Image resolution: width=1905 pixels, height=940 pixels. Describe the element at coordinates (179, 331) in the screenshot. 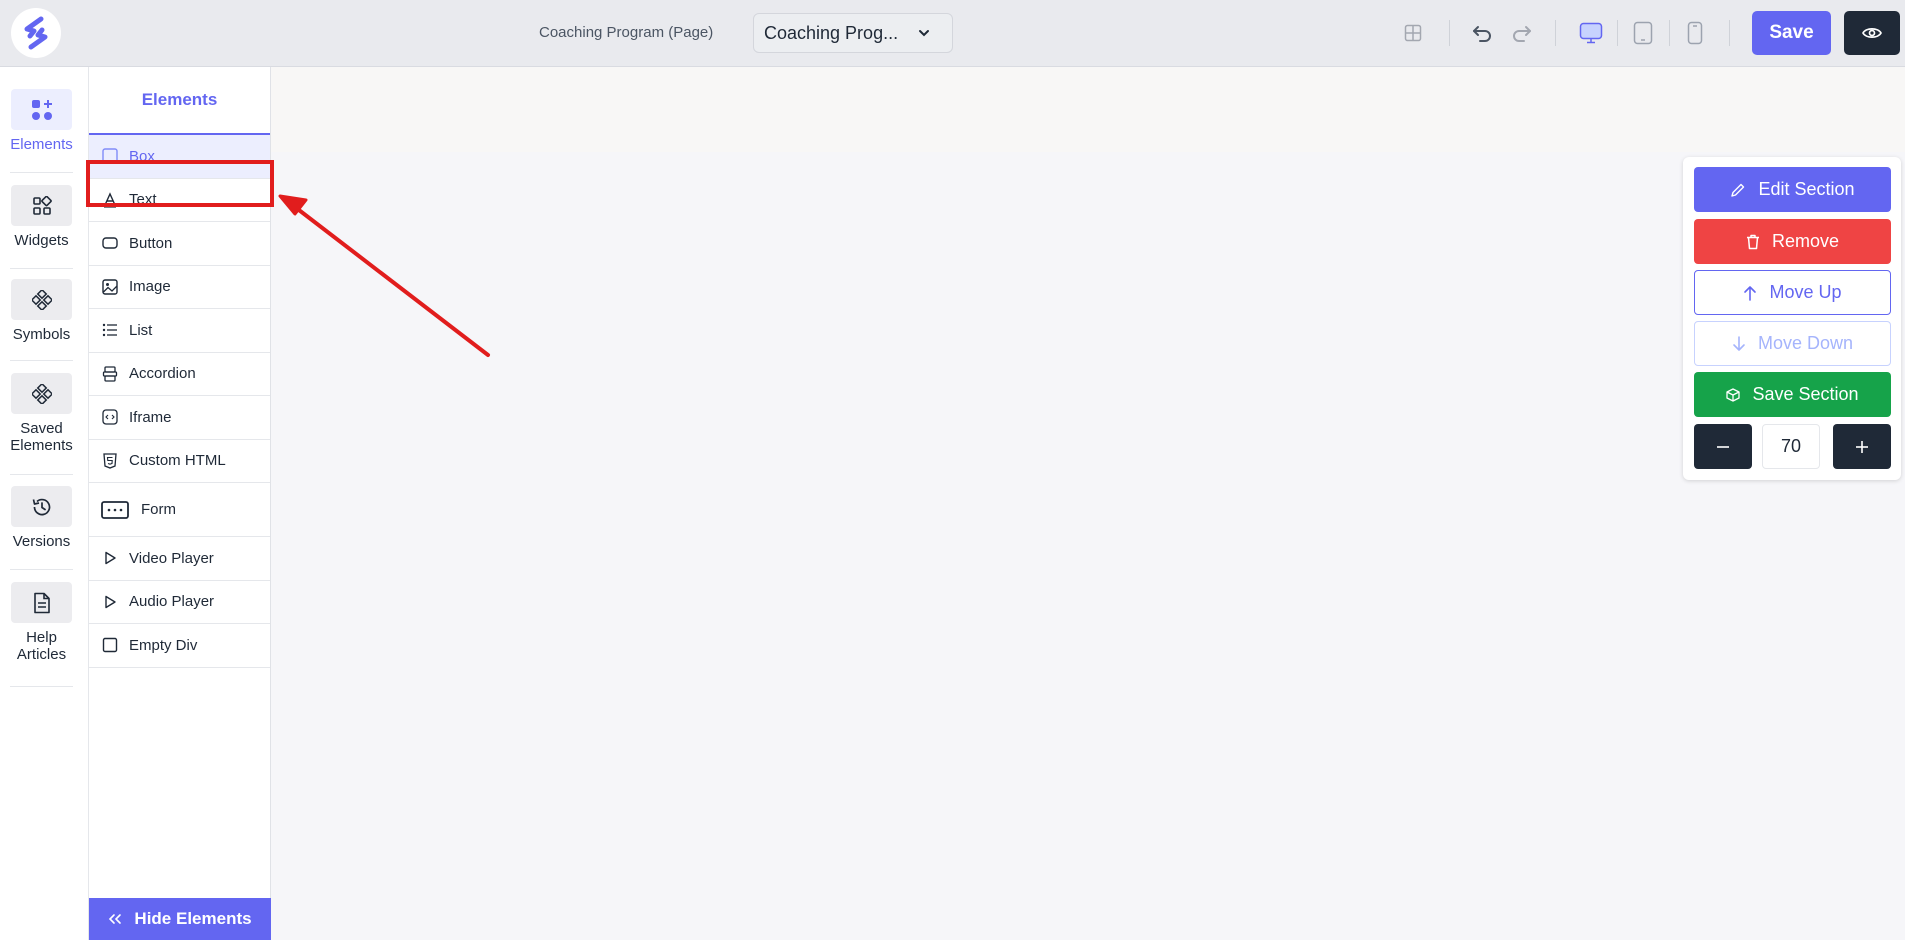

I see `element-list: List` at that location.